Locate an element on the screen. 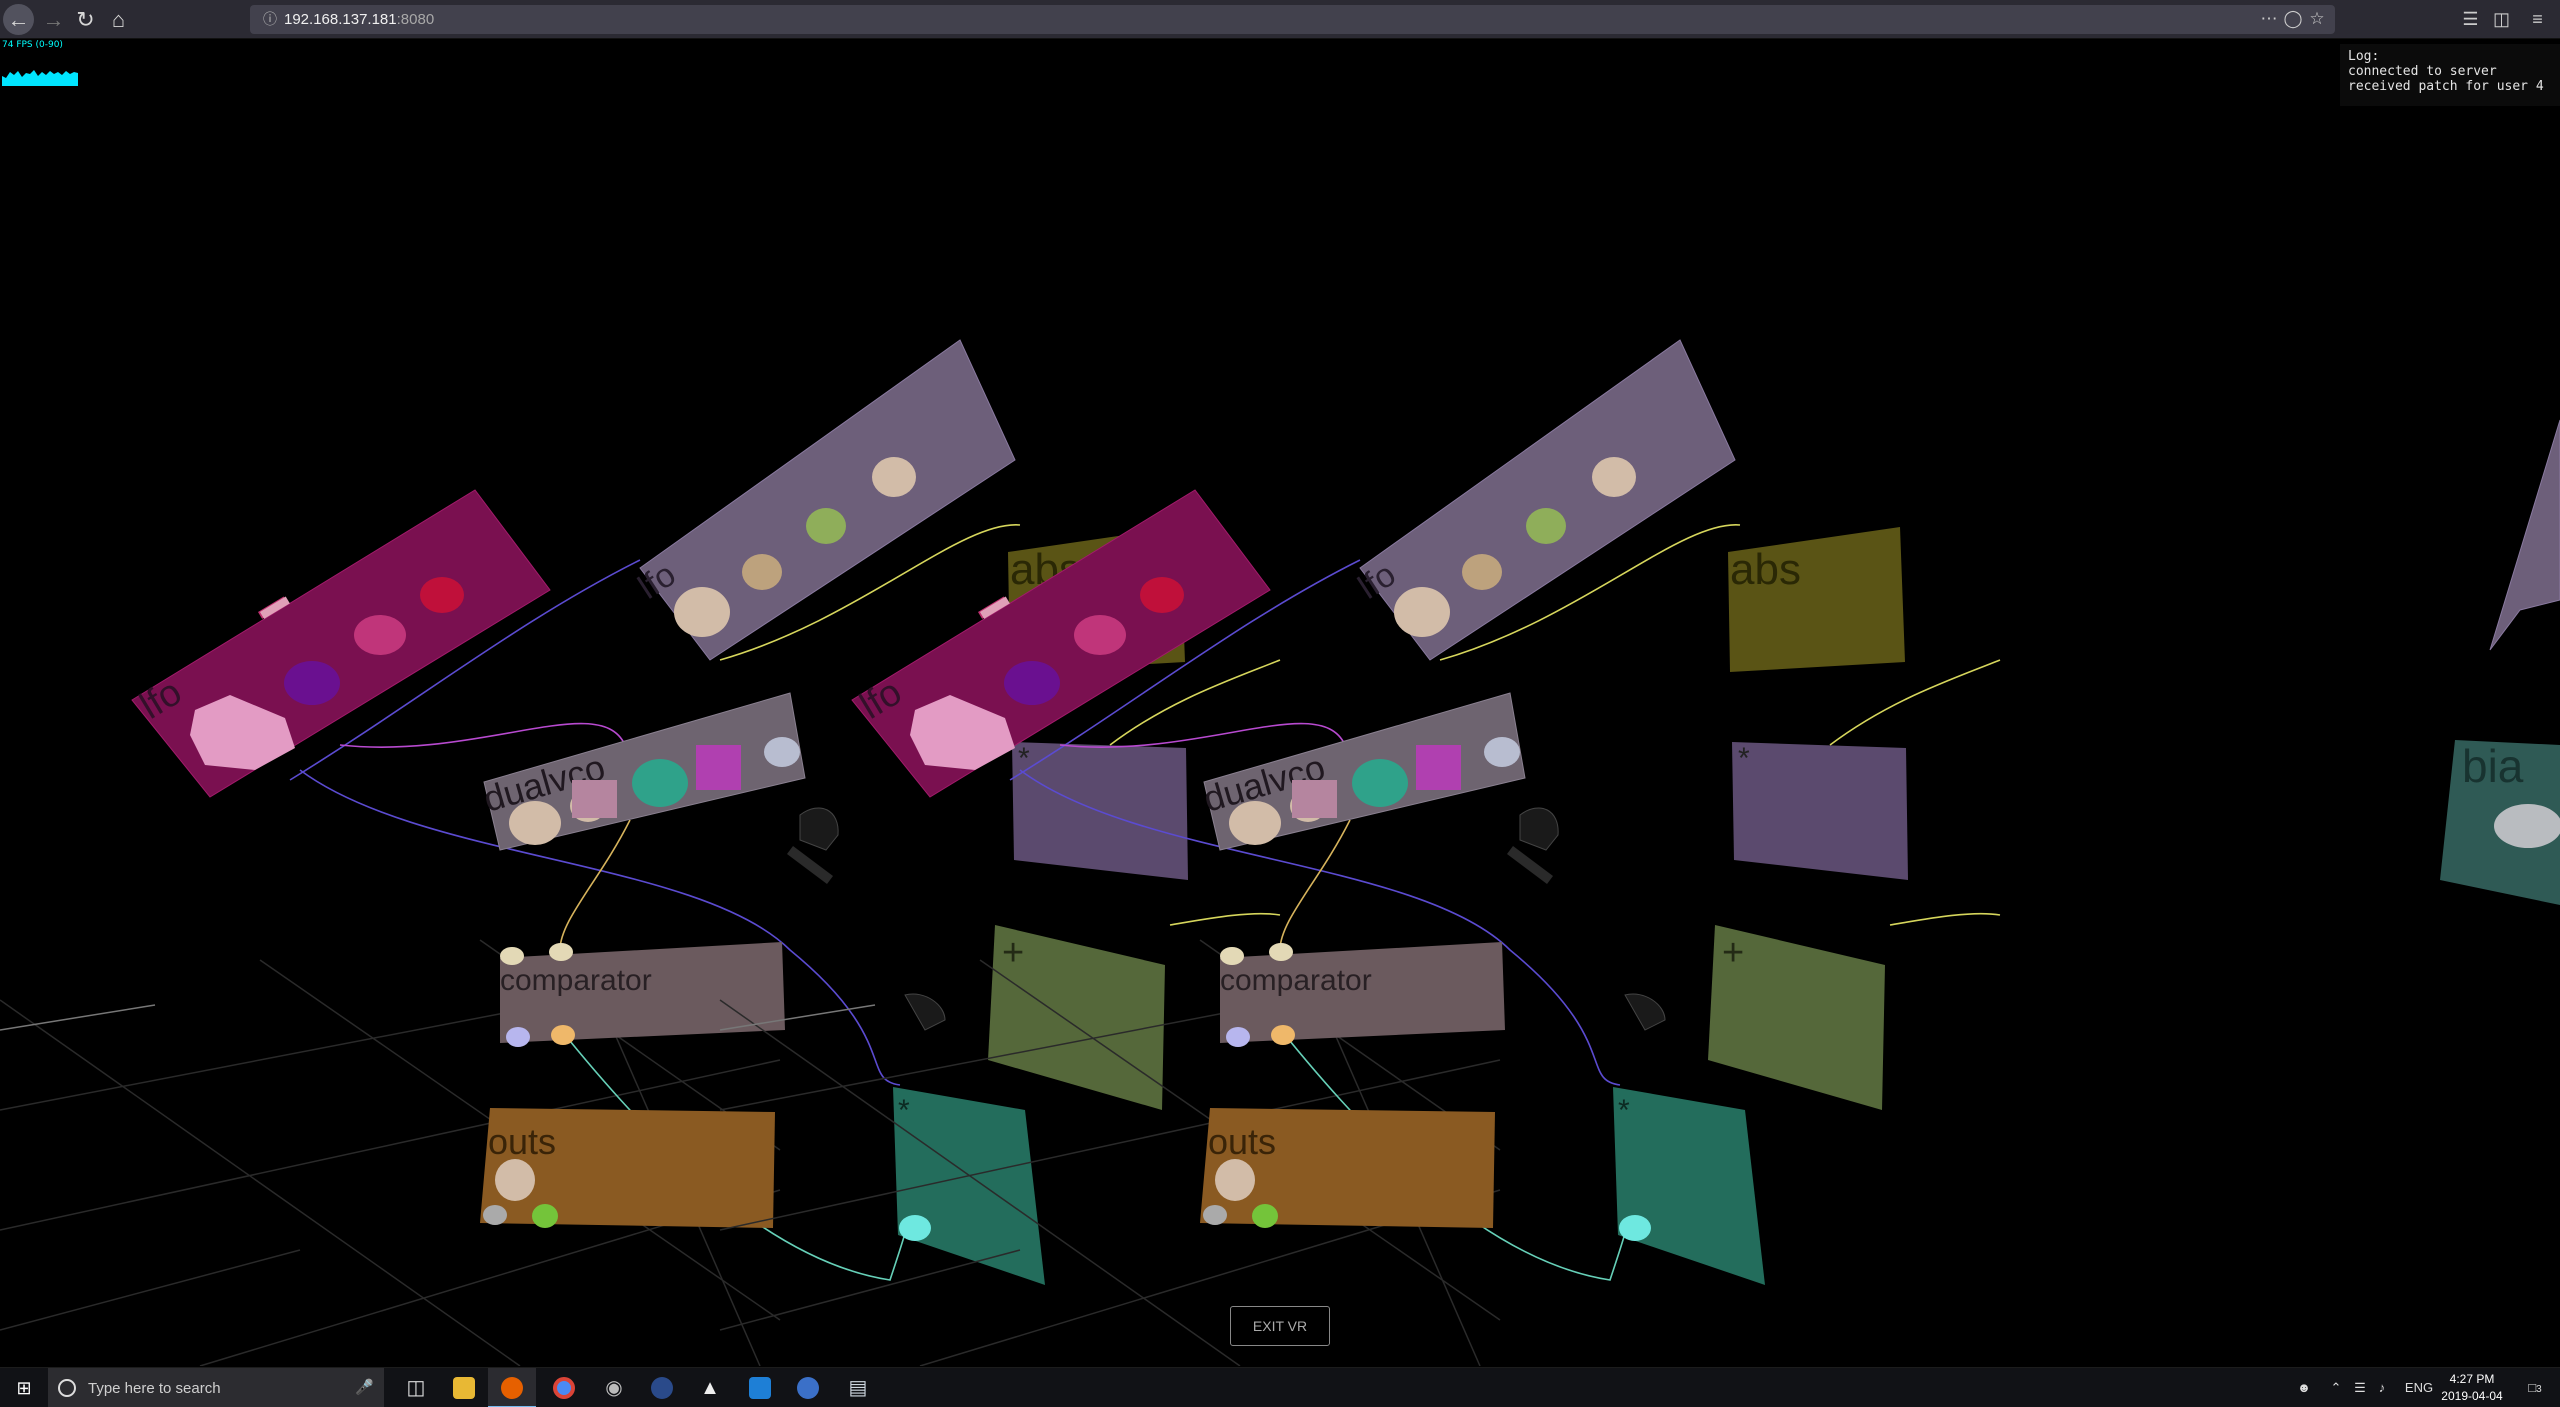 This screenshot has height=1407, width=2560. hamburger-menu-icon: ≡ is located at coordinates (2537, 19).